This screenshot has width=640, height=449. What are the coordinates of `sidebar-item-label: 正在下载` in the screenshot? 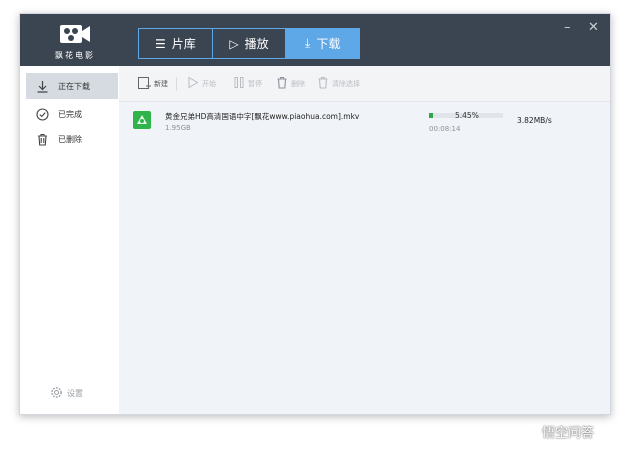 It's located at (74, 86).